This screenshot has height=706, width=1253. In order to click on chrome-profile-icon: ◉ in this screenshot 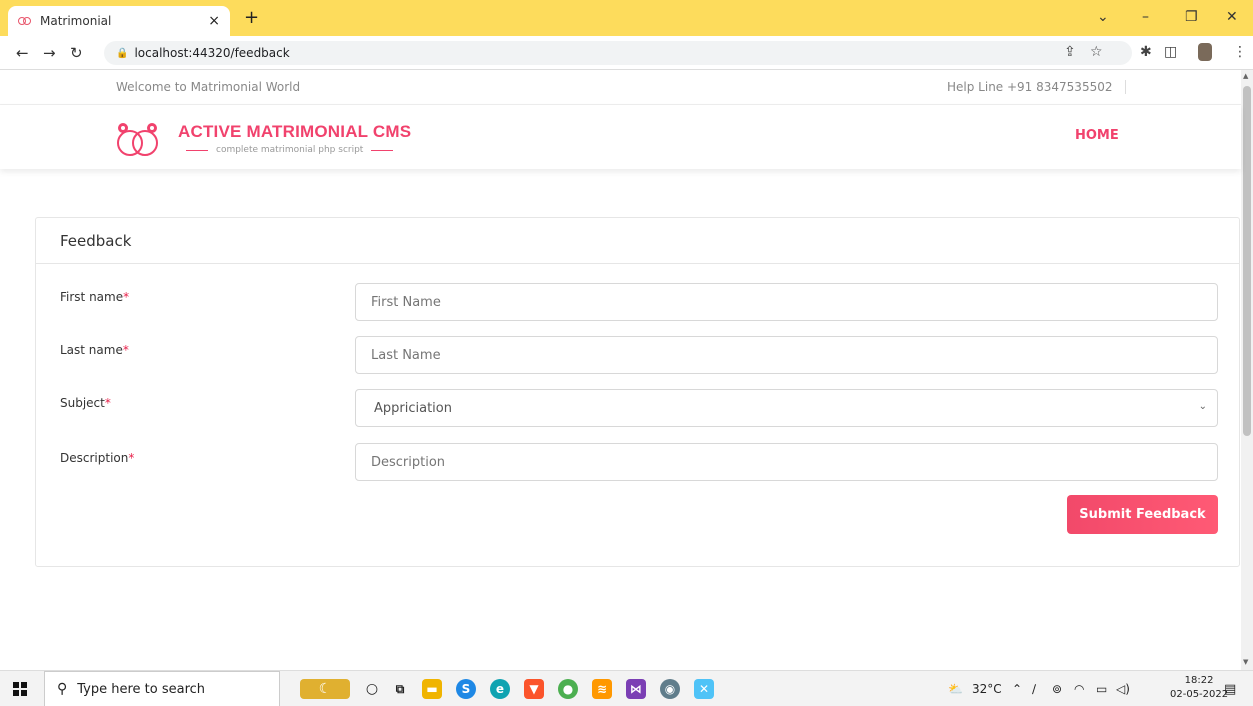, I will do `click(670, 689)`.